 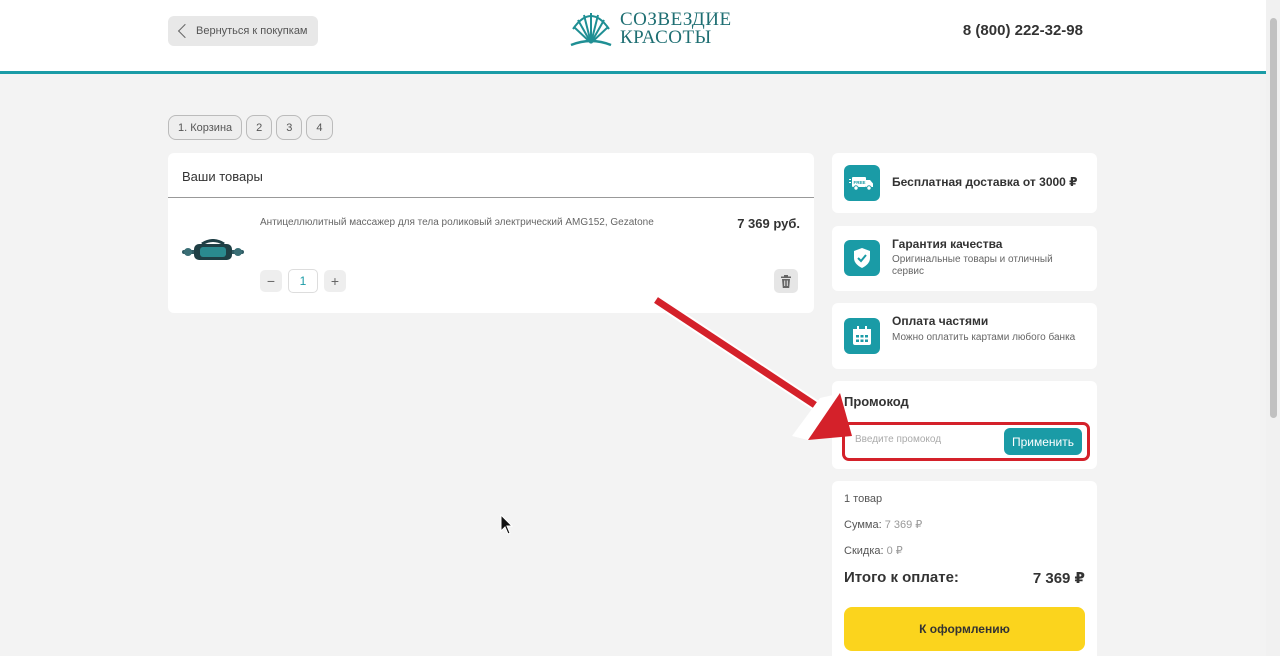 I want to click on delivery-truck-icon: FREE, so click(x=862, y=183).